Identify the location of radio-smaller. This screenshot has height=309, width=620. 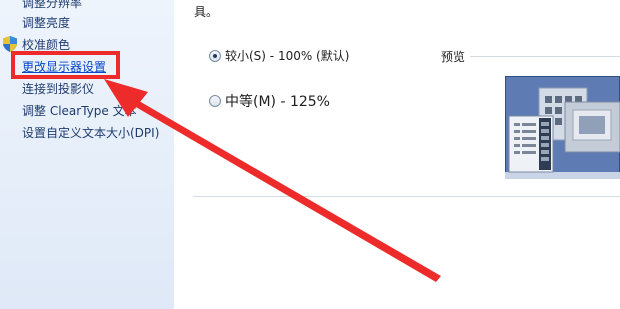
(215, 56).